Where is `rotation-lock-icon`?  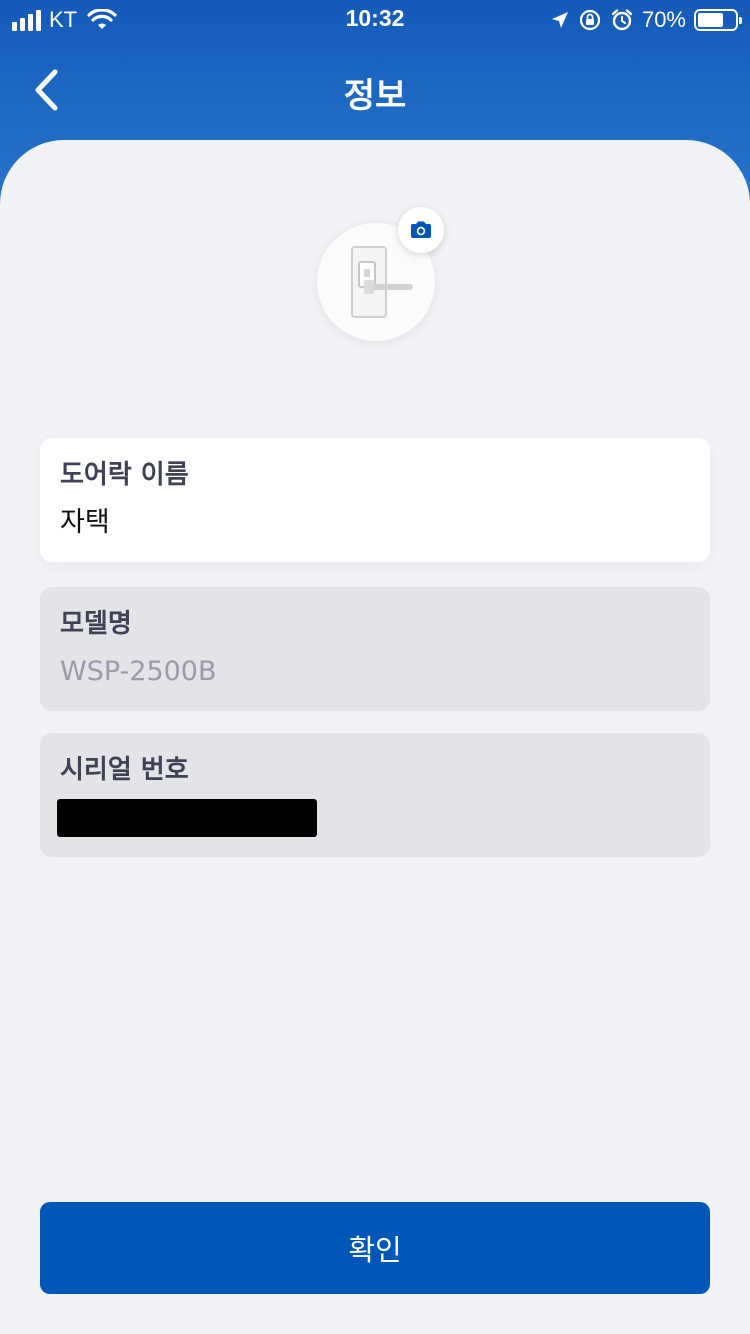 rotation-lock-icon is located at coordinates (590, 20).